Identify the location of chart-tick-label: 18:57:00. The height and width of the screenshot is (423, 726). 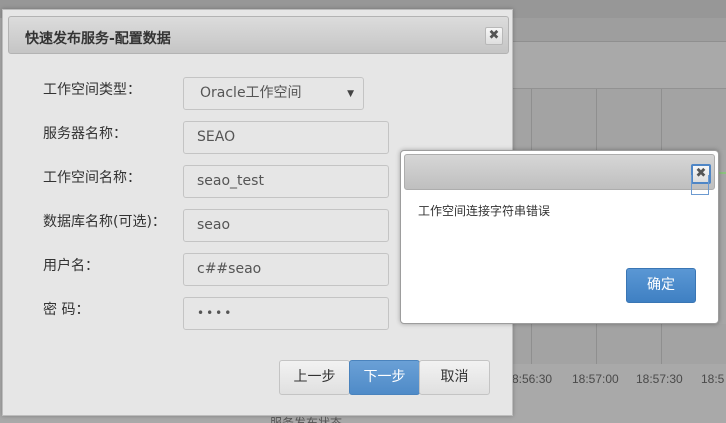
(595, 379).